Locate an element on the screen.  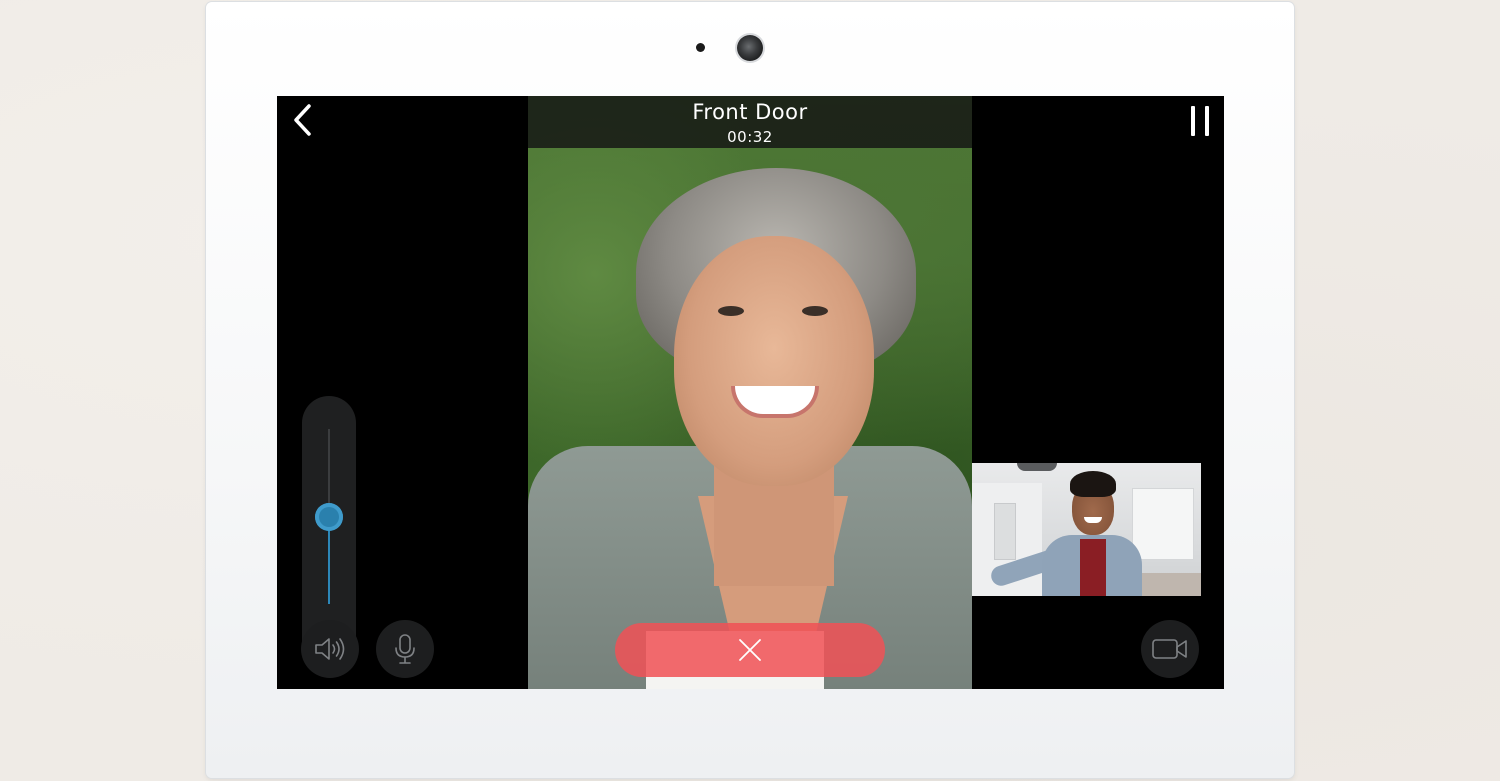
pause-button is located at coordinates (1200, 120).